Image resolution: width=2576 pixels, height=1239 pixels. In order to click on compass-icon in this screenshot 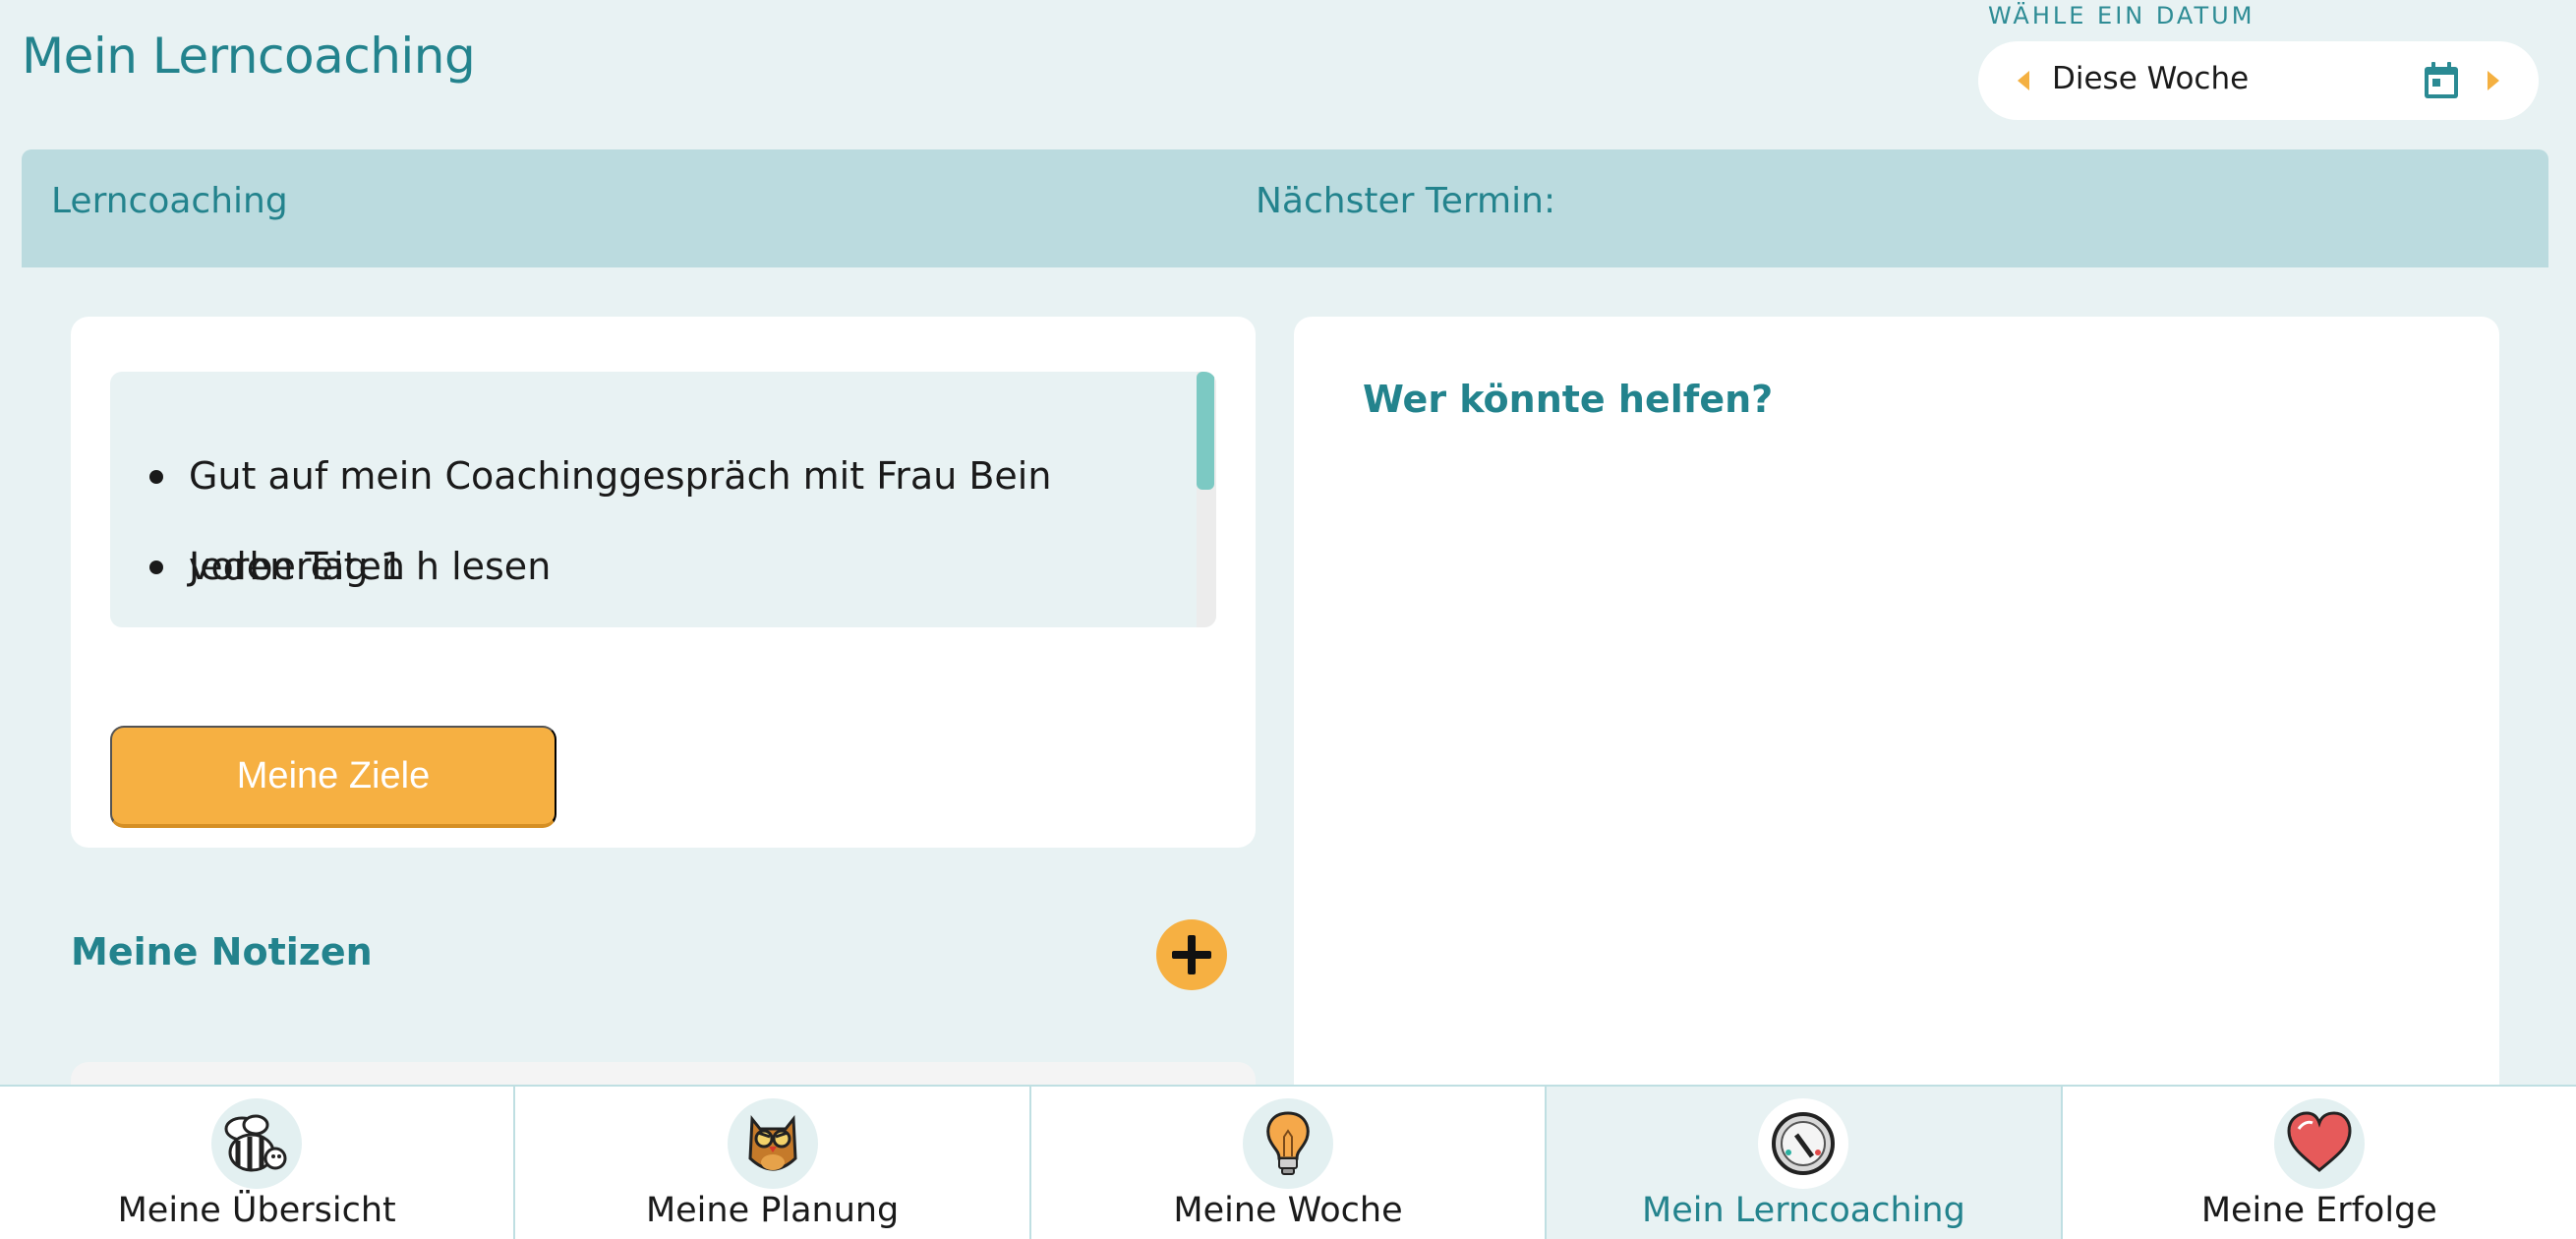, I will do `click(1803, 1143)`.